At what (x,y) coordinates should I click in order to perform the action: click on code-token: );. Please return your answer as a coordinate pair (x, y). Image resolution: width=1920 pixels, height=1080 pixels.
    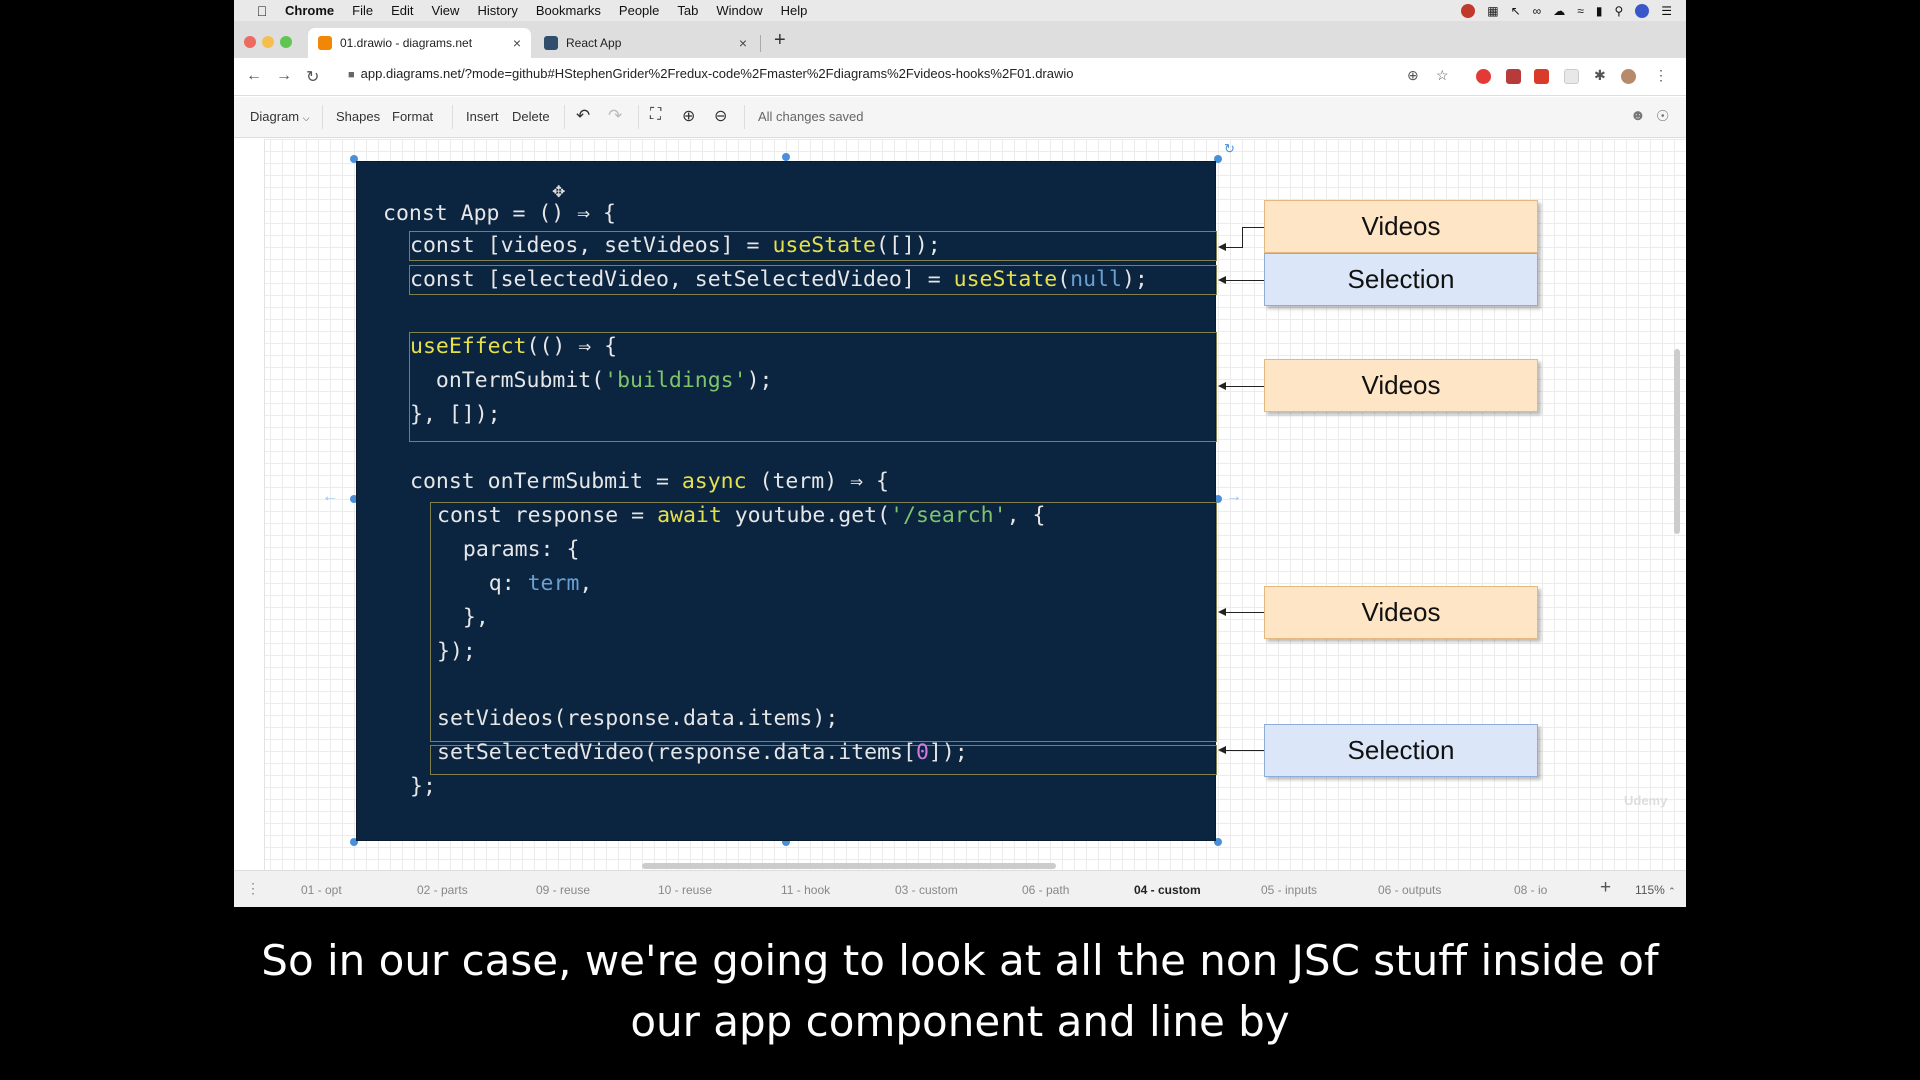
    Looking at the image, I should click on (759, 380).